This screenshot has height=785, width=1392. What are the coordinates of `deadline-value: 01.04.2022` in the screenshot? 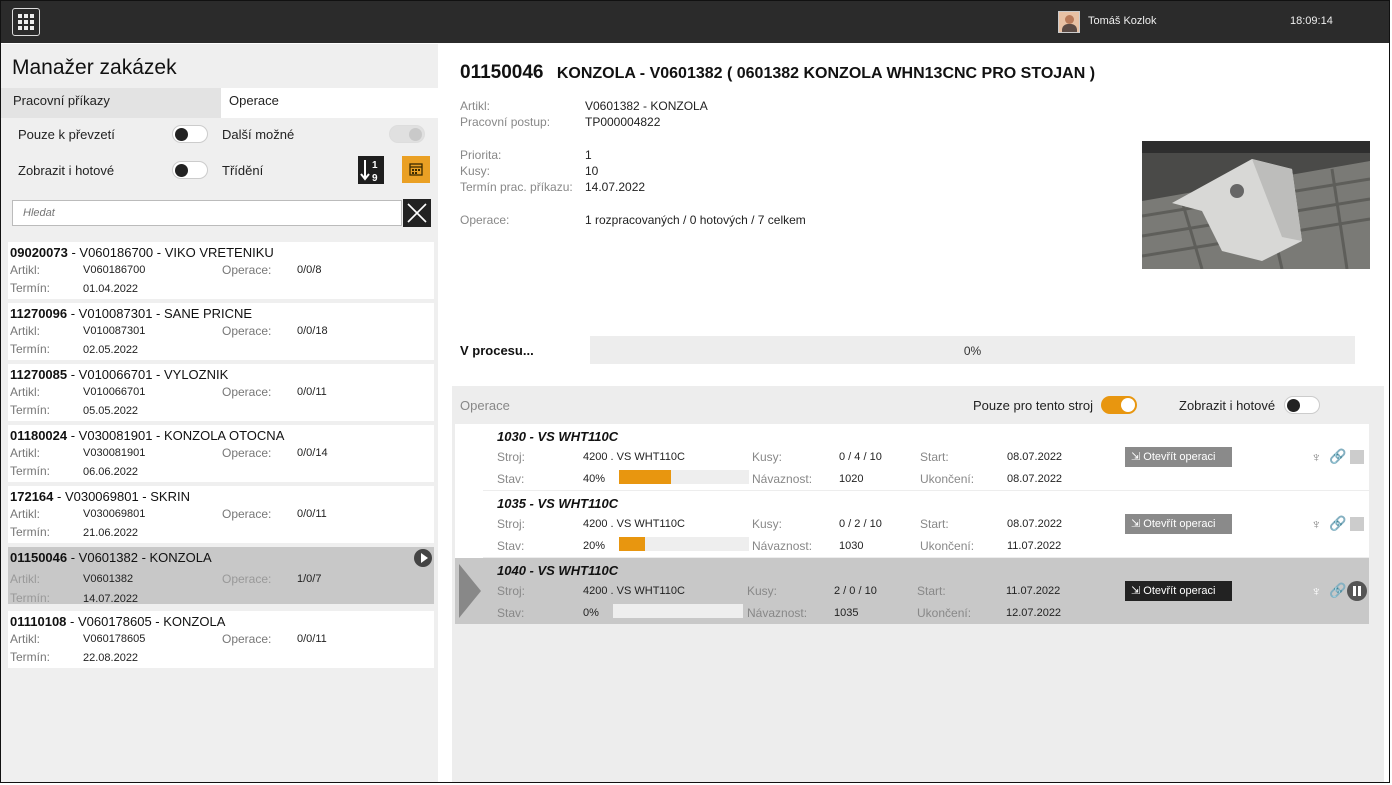 It's located at (111, 289).